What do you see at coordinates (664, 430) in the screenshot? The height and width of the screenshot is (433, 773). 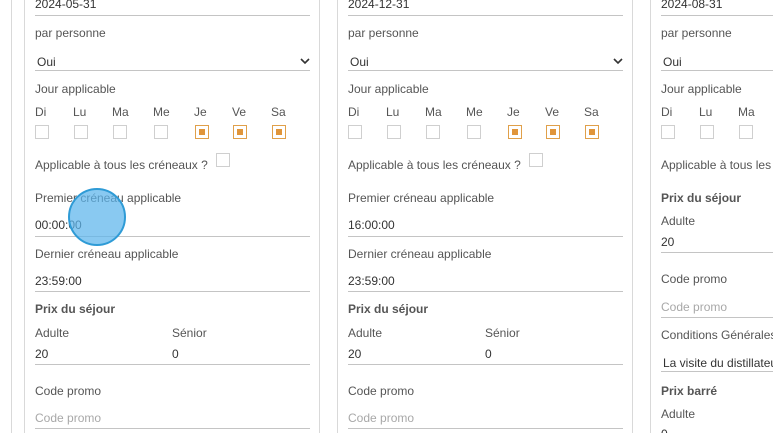 I see `struck-adult-price-input: 0` at bounding box center [664, 430].